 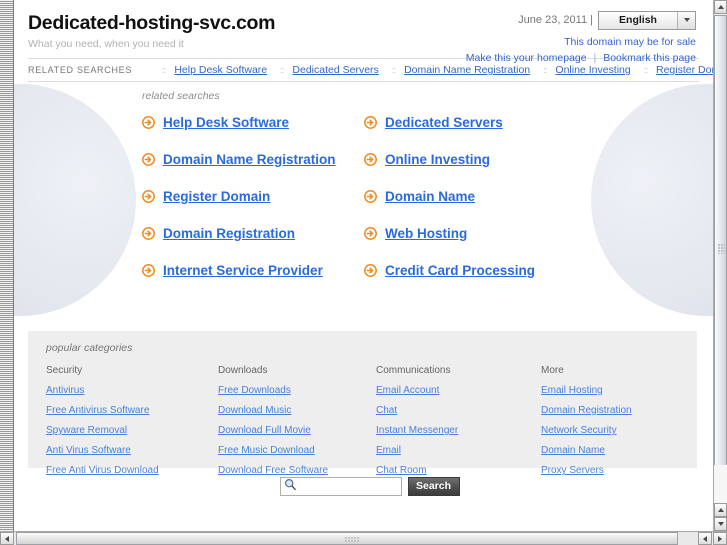 I want to click on hero-search-link: Domain Name Registration, so click(x=249, y=159).